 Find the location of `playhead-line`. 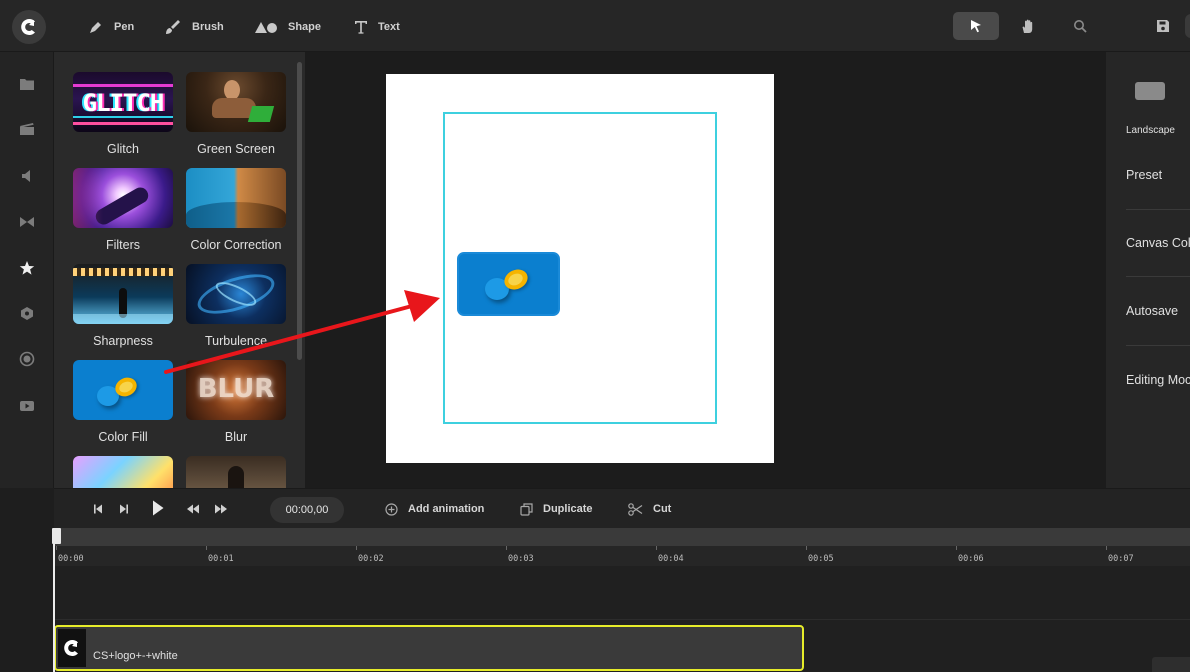

playhead-line is located at coordinates (54, 600).